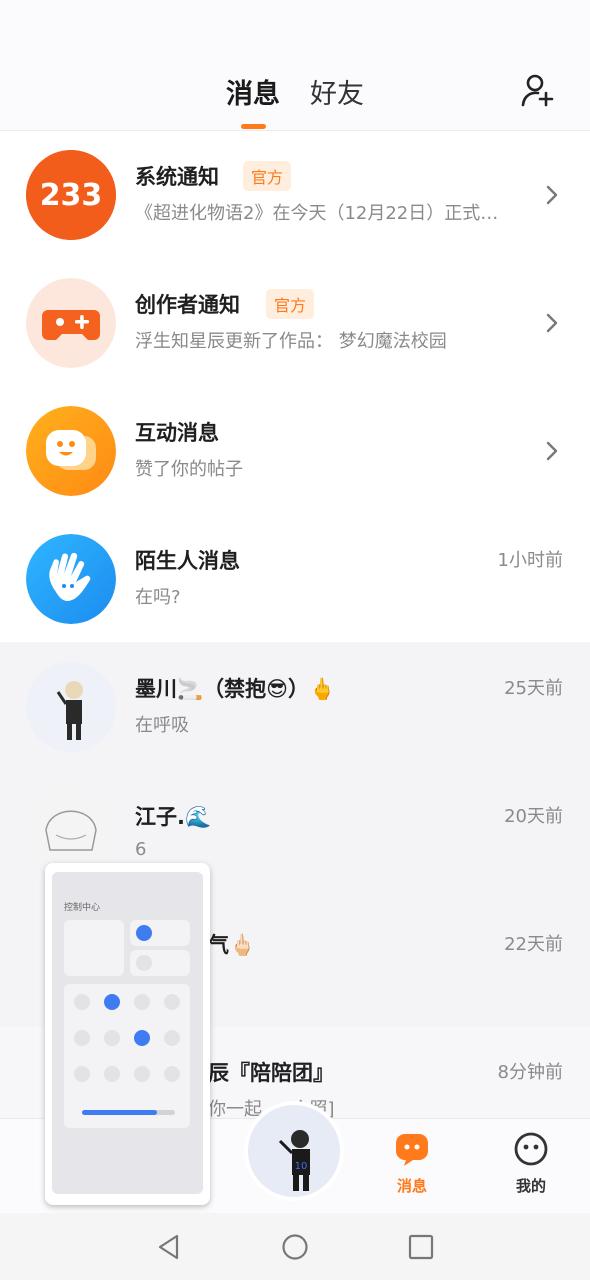 The width and height of the screenshot is (590, 1280). What do you see at coordinates (177, 177) in the screenshot?
I see `item-name: 系统通知` at bounding box center [177, 177].